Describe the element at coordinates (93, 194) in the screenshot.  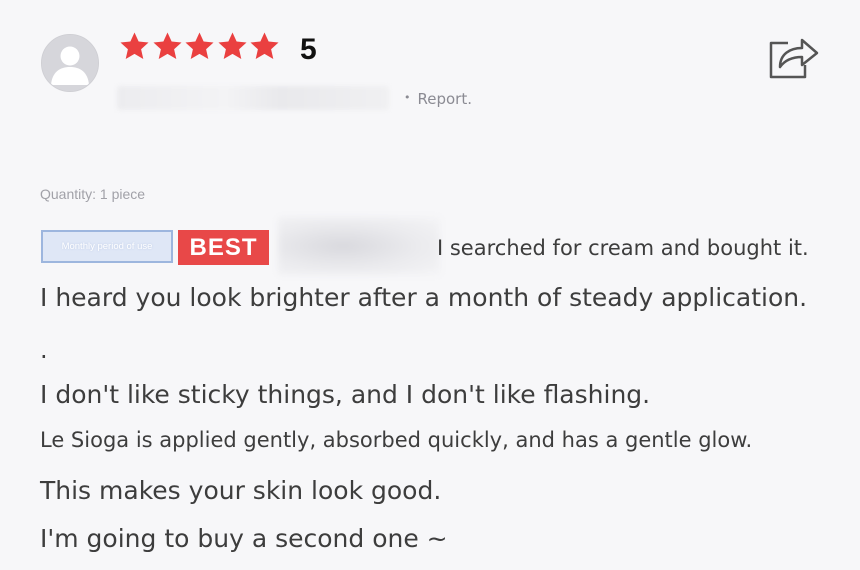
I see `purchase-quantity: Quantity: 1 piece` at that location.